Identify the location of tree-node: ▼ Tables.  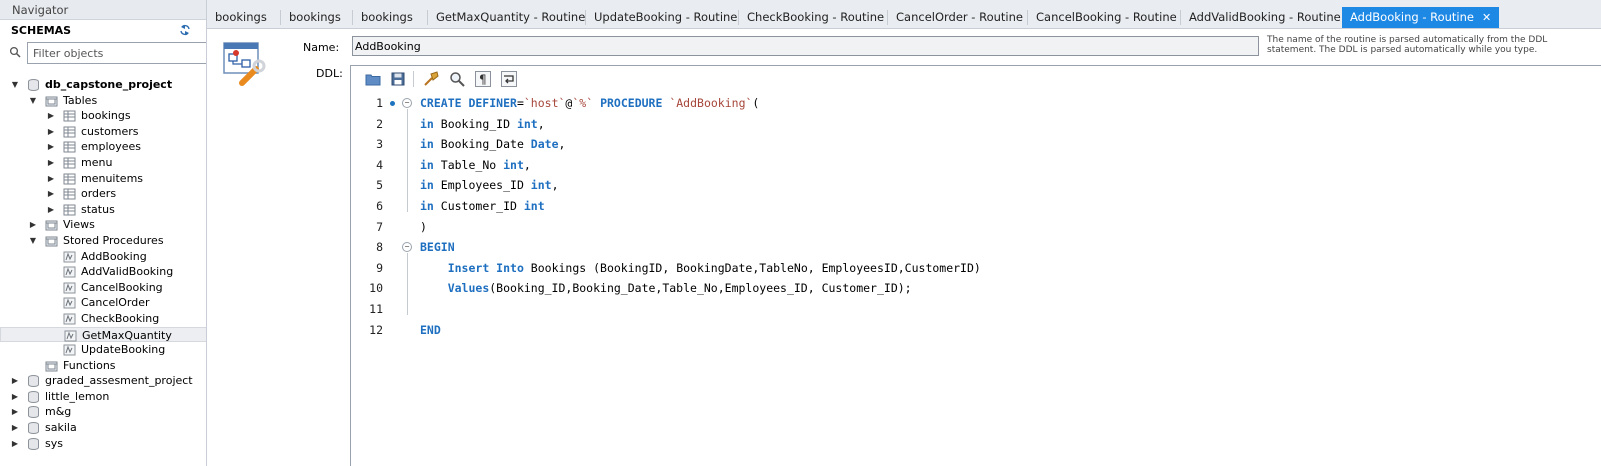
(103, 101).